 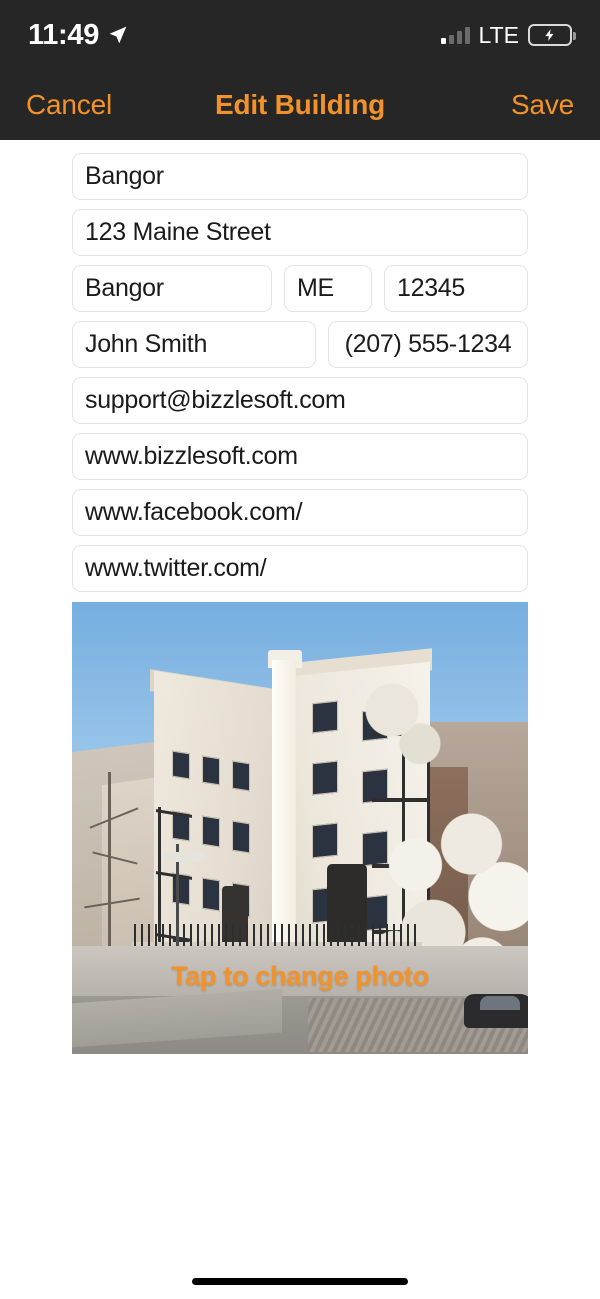 I want to click on building-name-row: Bangor, so click(x=300, y=176).